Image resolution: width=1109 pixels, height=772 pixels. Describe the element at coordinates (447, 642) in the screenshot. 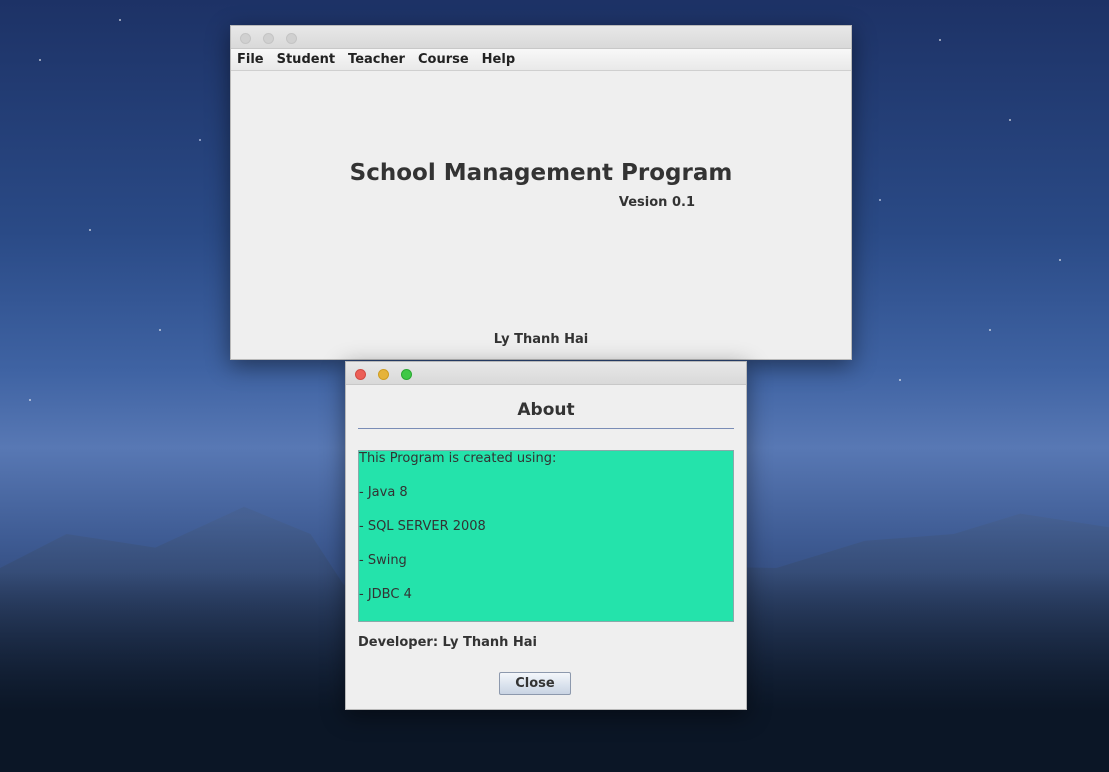

I see `developer-label: Developer: Ly Thanh Hai` at that location.